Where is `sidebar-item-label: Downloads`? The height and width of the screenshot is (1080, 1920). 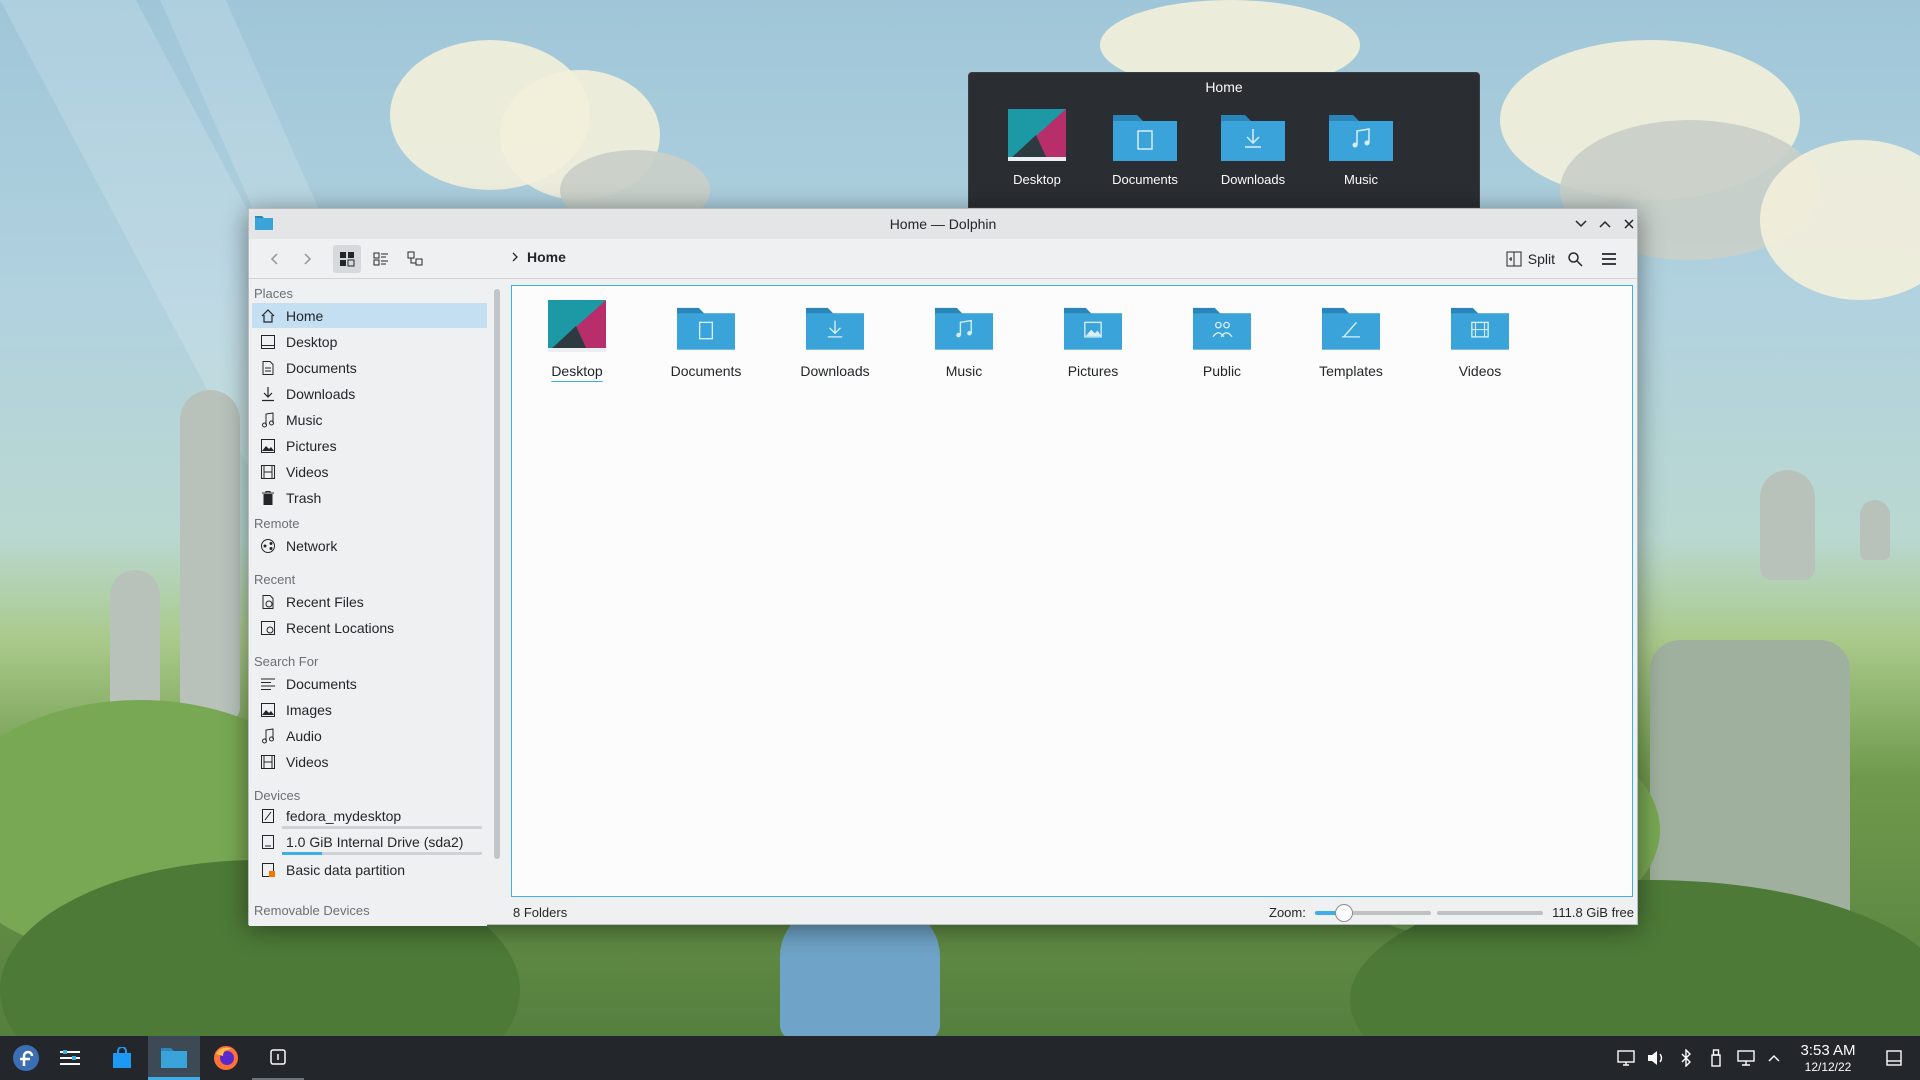 sidebar-item-label: Downloads is located at coordinates (321, 393).